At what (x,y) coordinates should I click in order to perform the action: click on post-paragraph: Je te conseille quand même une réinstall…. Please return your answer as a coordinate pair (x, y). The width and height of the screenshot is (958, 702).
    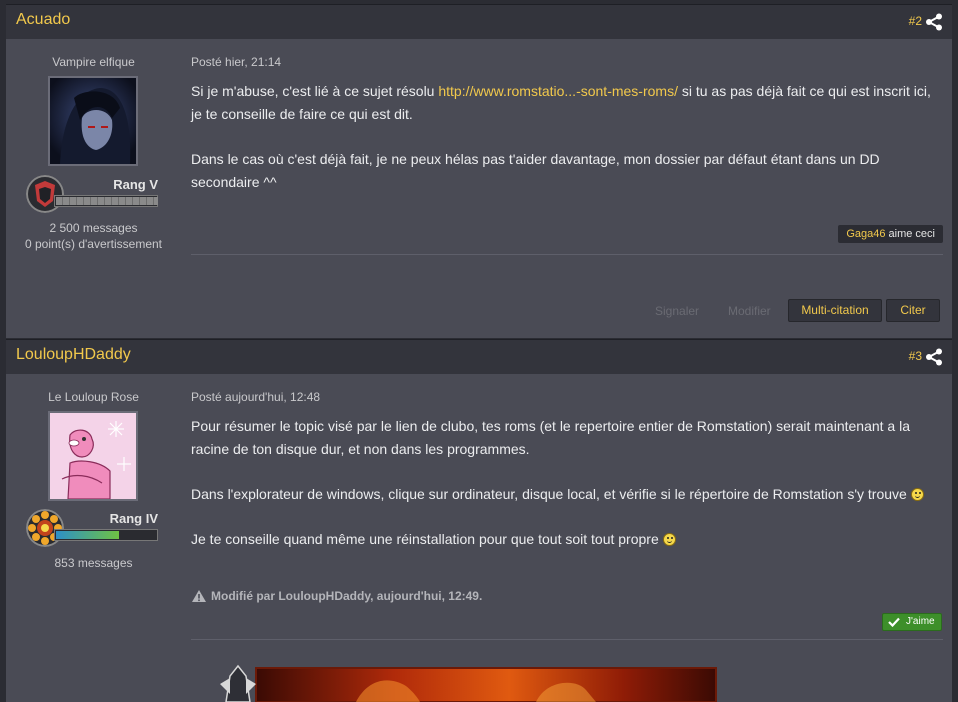
    Looking at the image, I should click on (567, 539).